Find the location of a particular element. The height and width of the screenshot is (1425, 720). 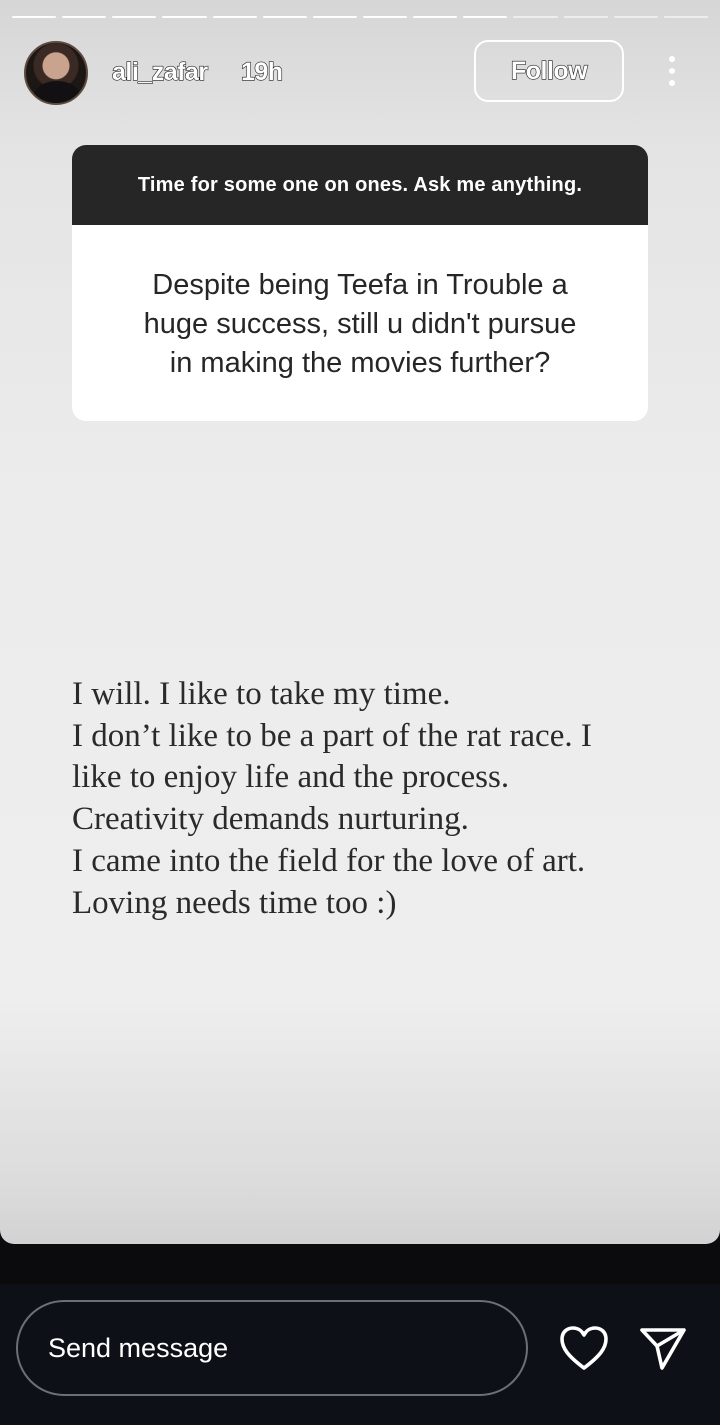

answer-line: like to enjoy life and the process. is located at coordinates (291, 777).